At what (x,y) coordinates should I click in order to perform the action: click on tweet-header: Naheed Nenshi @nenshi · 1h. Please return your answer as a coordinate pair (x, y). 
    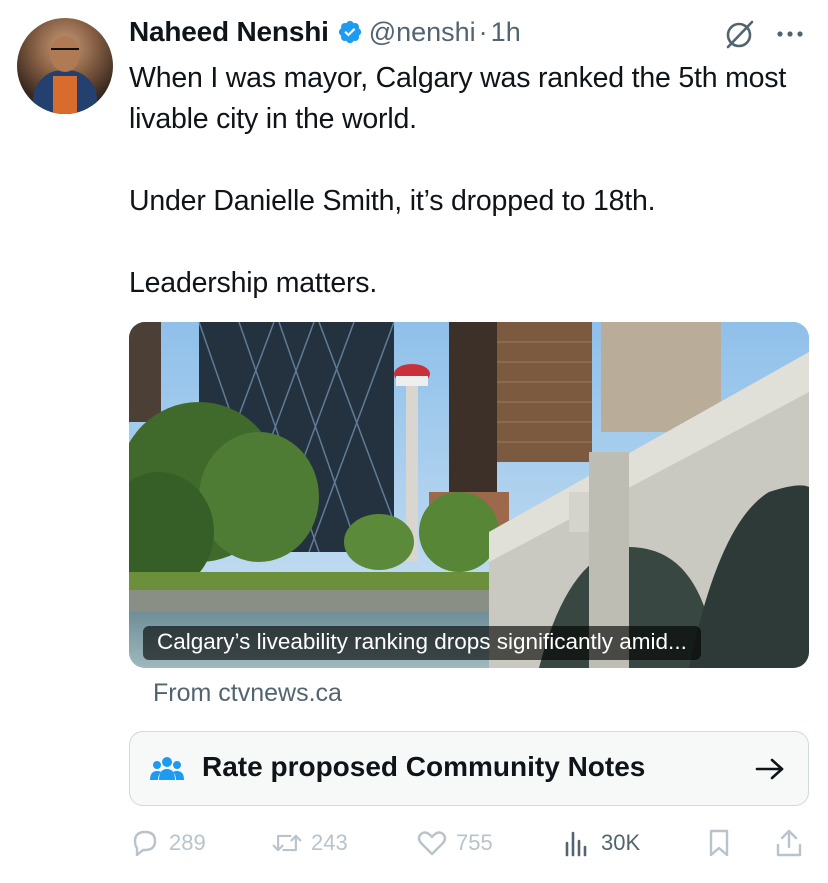
    Looking at the image, I should click on (325, 32).